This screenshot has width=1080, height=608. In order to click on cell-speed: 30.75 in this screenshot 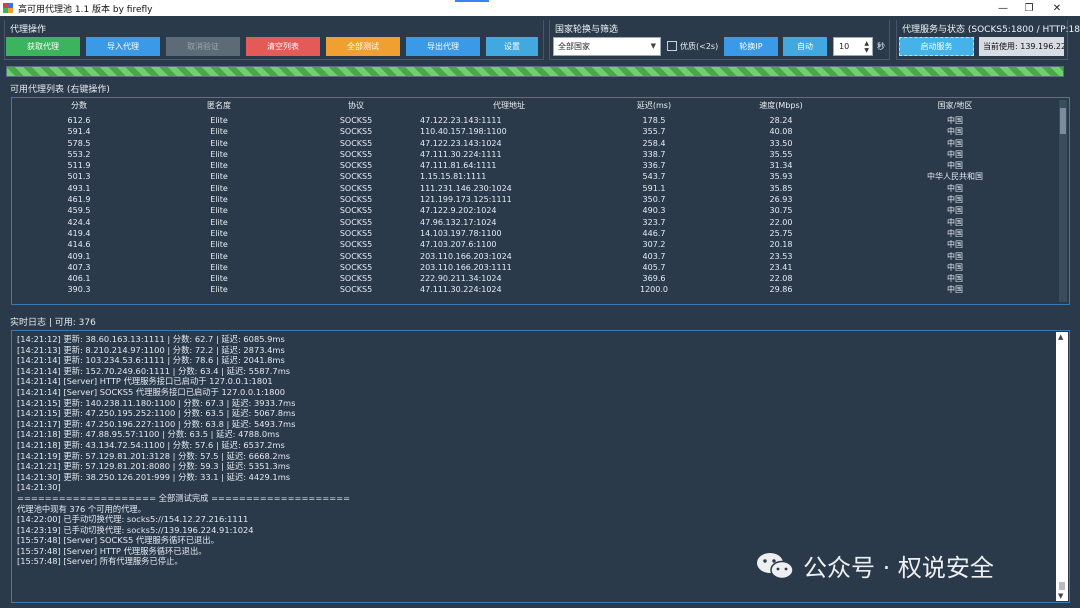, I will do `click(781, 211)`.